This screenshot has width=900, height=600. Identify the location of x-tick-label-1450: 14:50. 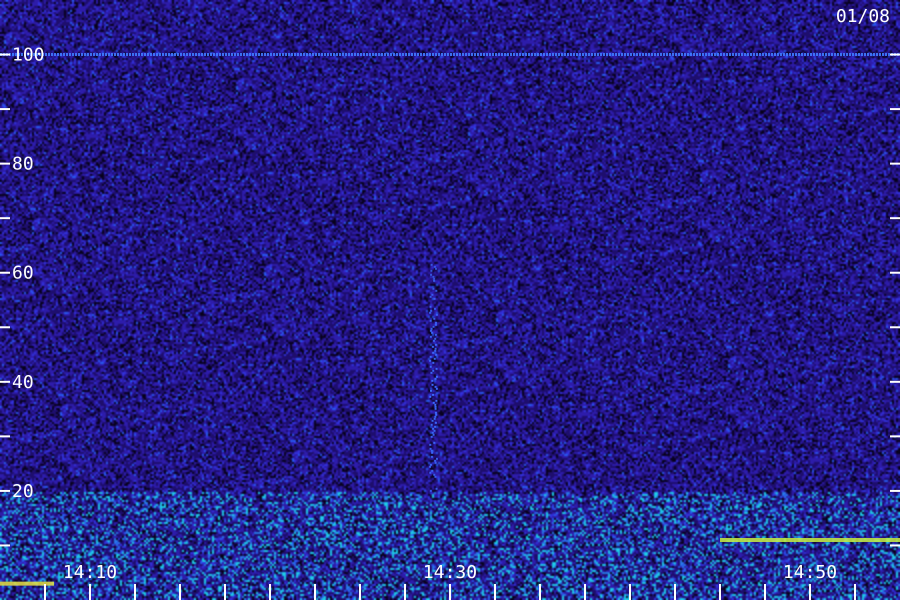
(810, 572).